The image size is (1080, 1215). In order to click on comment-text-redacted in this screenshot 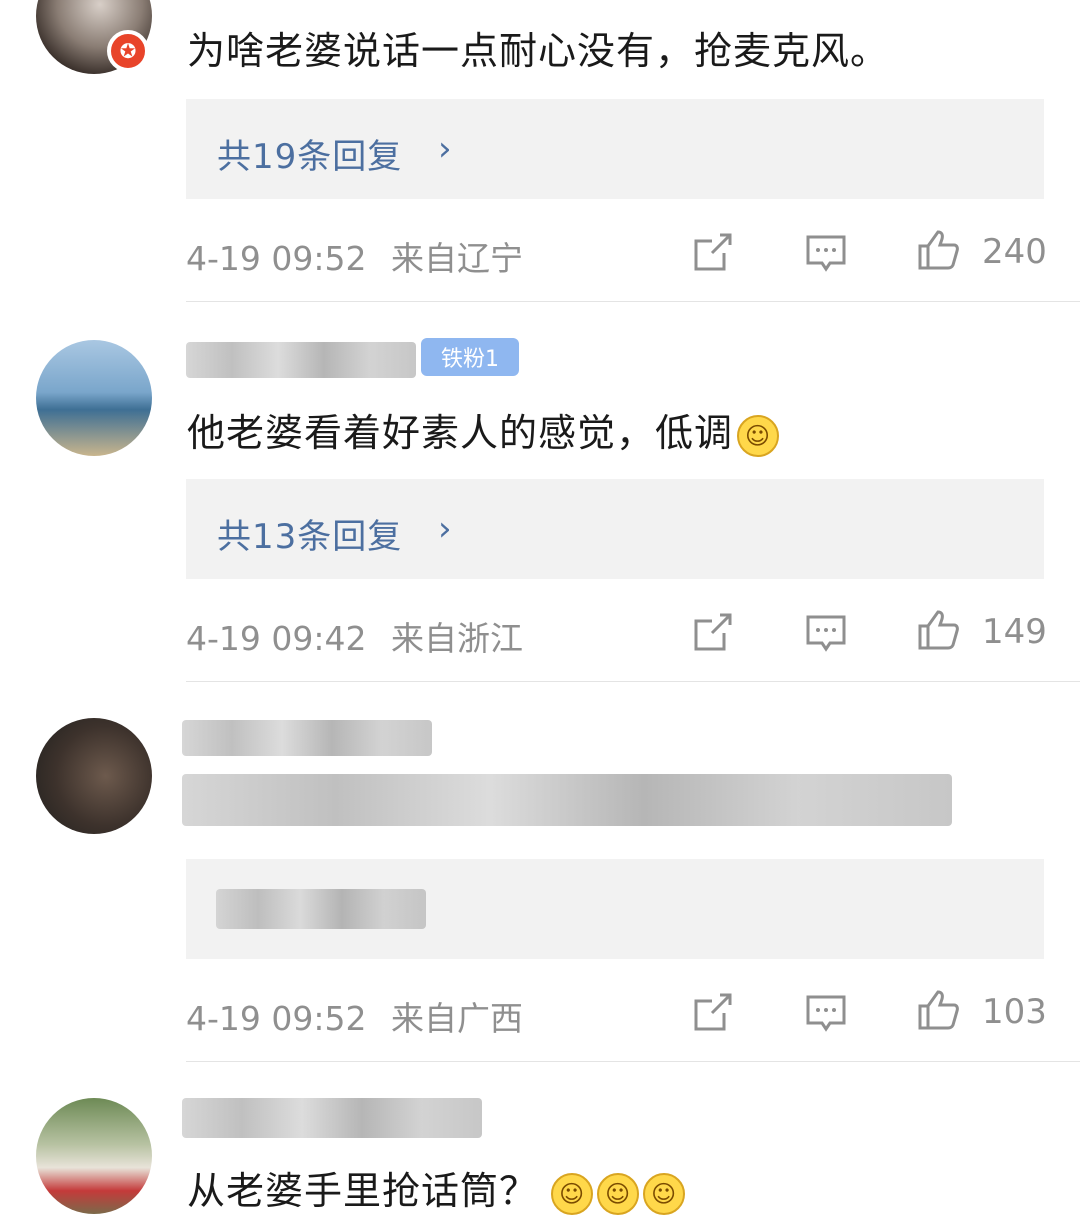, I will do `click(567, 800)`.